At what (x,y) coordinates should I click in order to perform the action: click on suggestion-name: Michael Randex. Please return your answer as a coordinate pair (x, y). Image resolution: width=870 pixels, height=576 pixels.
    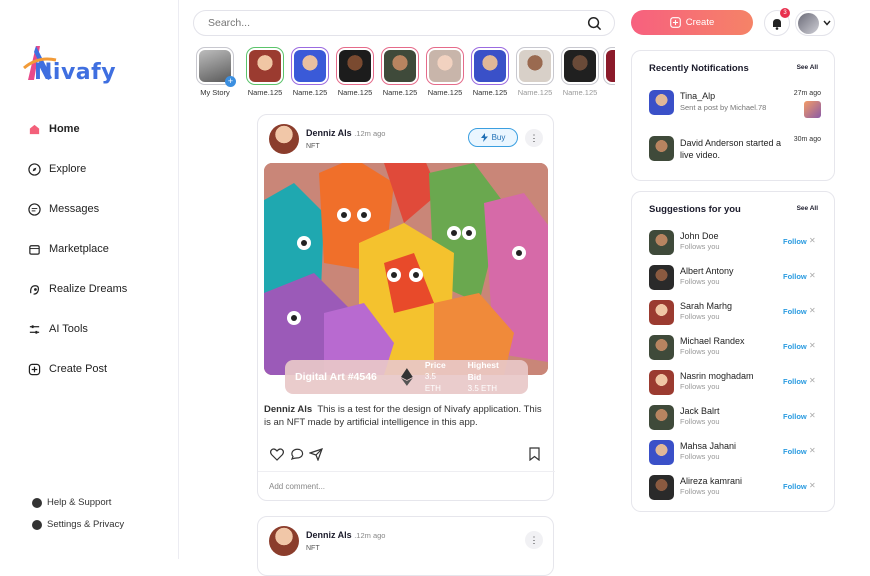
    Looking at the image, I should click on (712, 341).